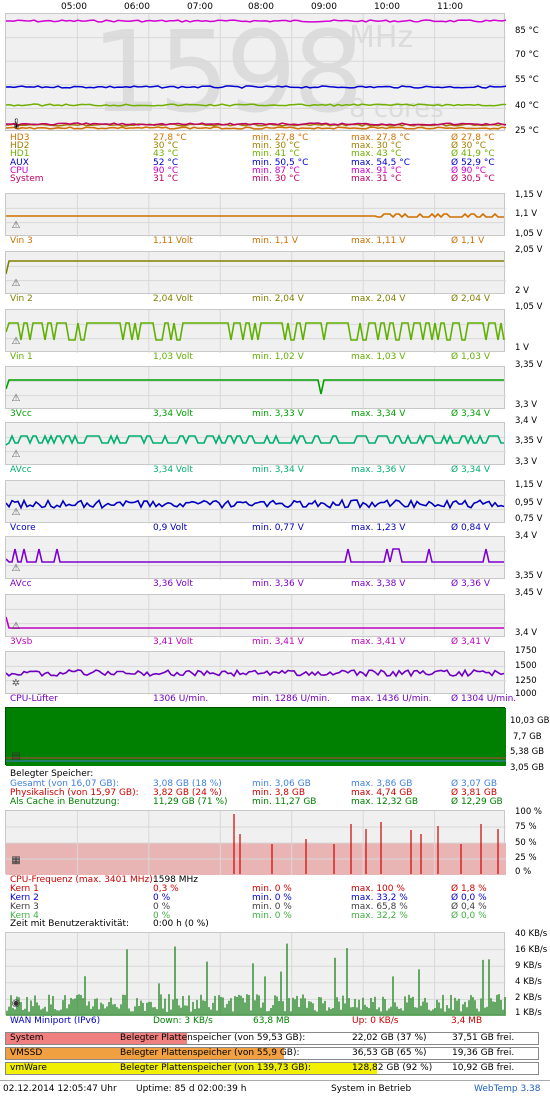 This screenshot has width=550, height=1097. Describe the element at coordinates (526, 694) in the screenshot. I see `axis-label: 1000` at that location.